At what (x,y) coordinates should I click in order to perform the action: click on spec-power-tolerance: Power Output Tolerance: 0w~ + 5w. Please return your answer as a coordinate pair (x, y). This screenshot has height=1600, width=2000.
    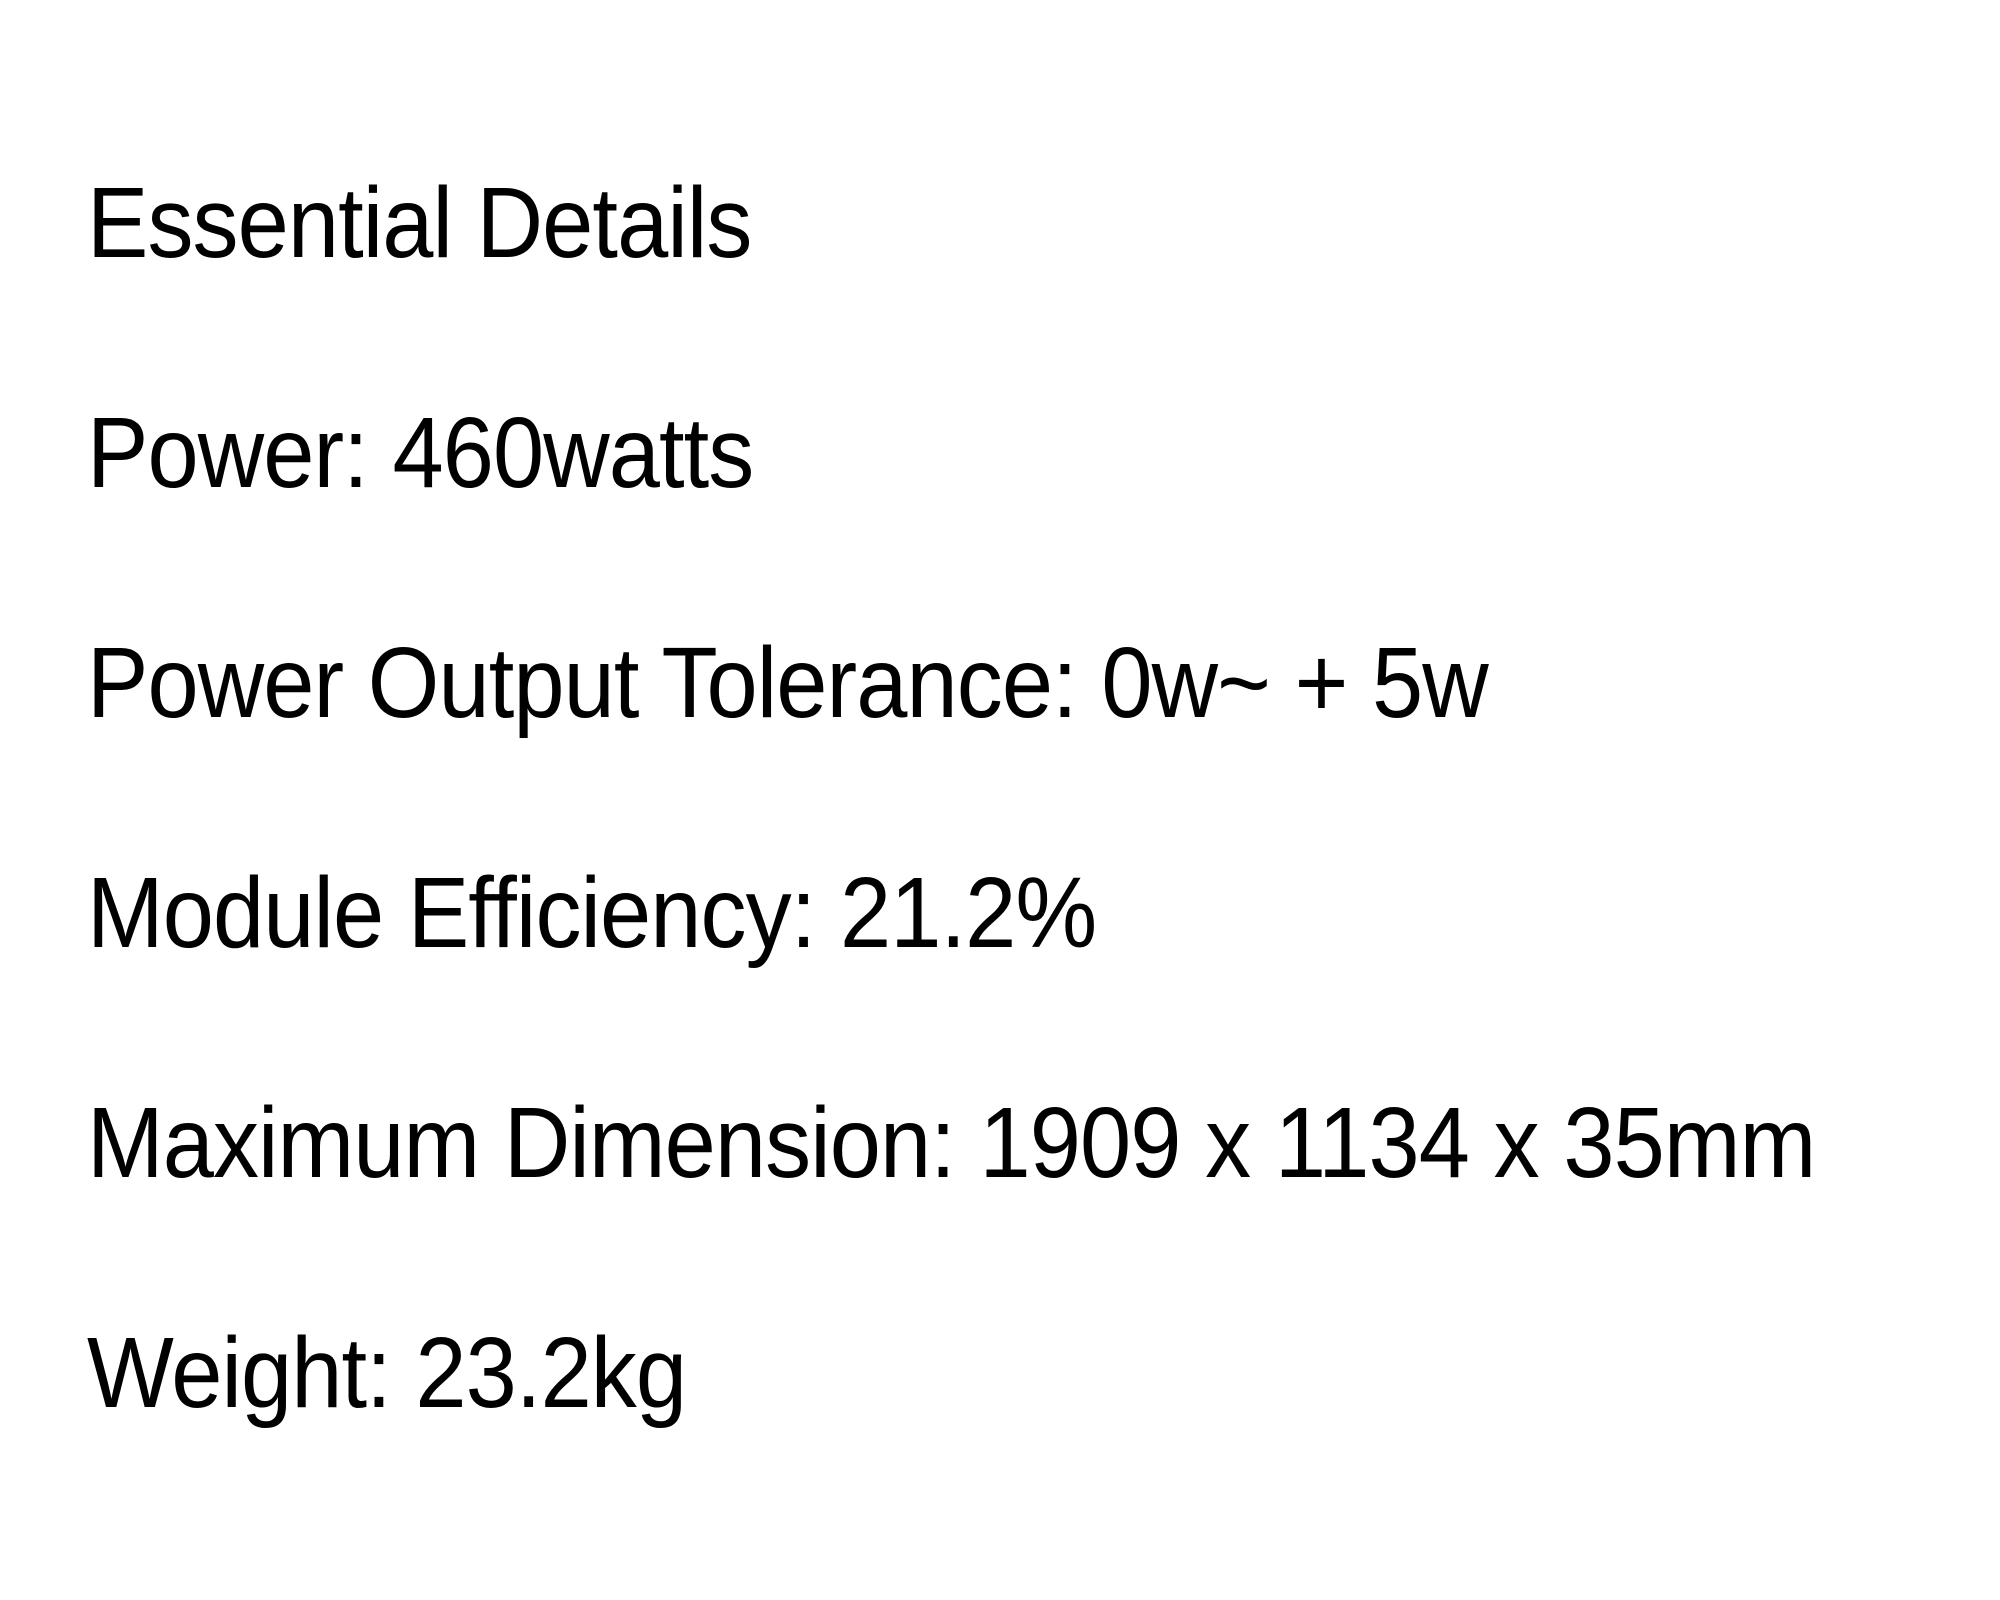
    Looking at the image, I should click on (788, 683).